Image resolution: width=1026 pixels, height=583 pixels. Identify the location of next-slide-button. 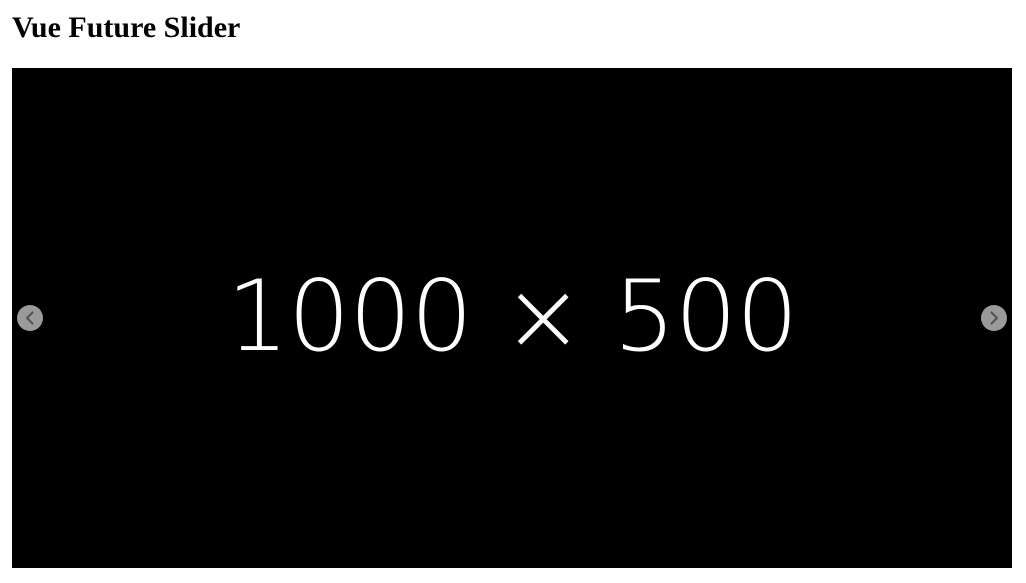
(994, 318).